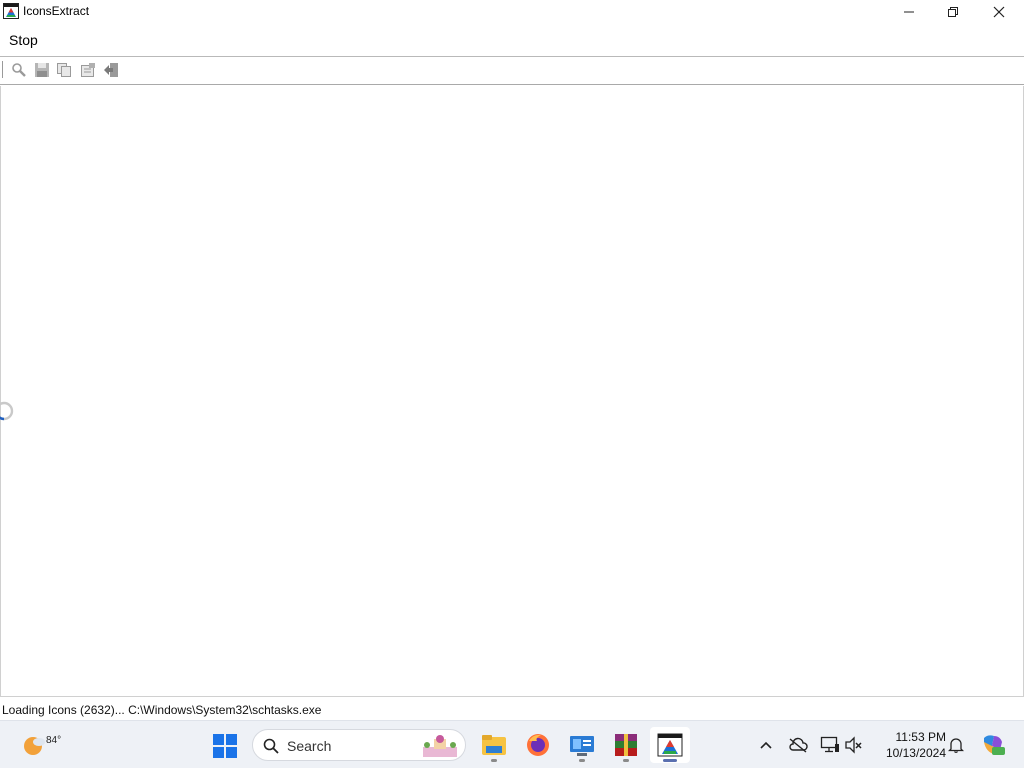  I want to click on iconsextract-icon, so click(670, 745).